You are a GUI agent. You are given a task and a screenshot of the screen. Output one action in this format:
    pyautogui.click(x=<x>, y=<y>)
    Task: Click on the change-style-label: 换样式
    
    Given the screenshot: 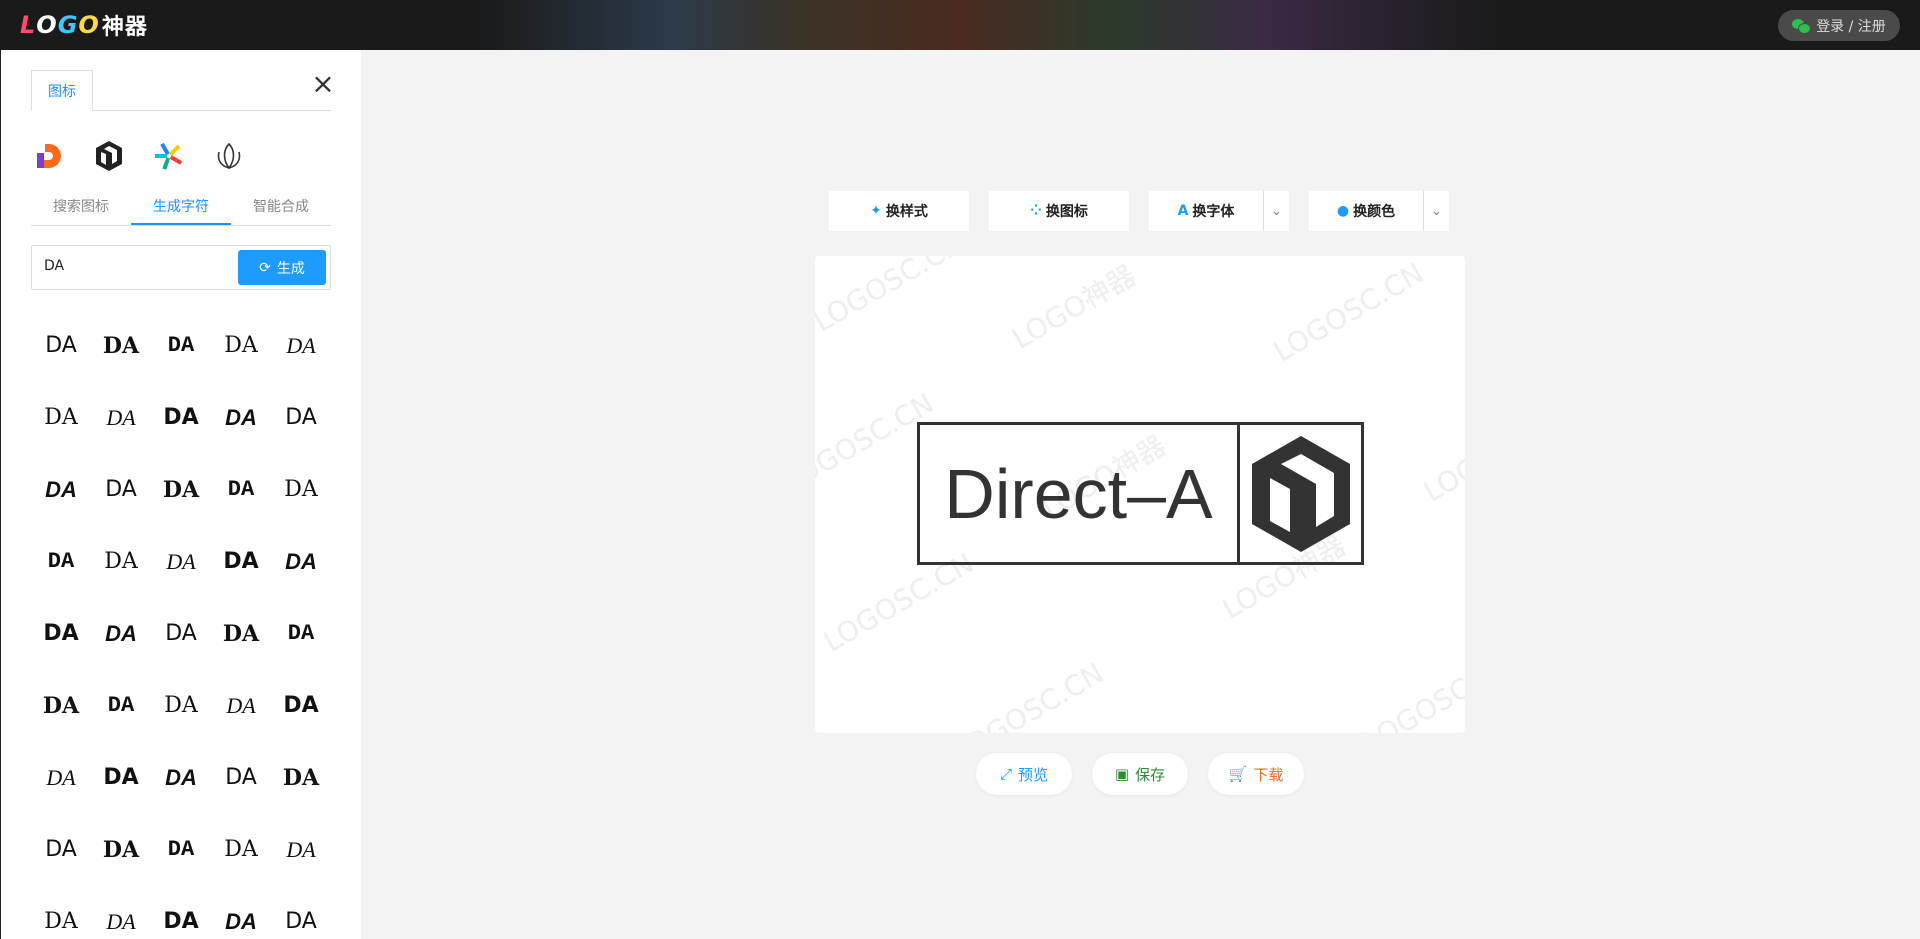 What is the action you would take?
    pyautogui.click(x=906, y=212)
    